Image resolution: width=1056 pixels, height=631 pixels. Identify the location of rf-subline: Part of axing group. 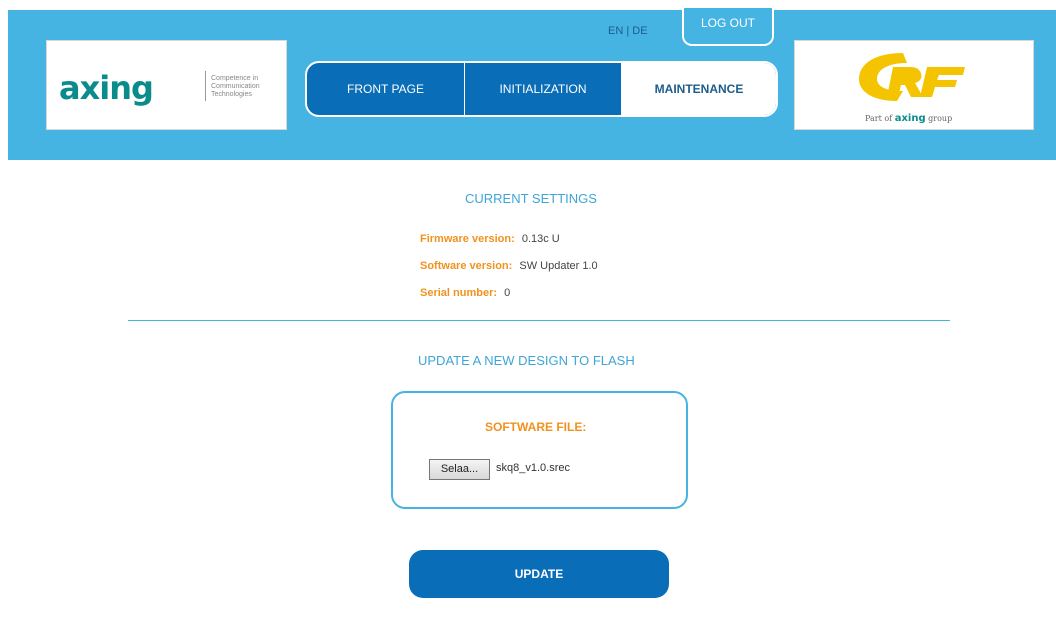
(909, 118).